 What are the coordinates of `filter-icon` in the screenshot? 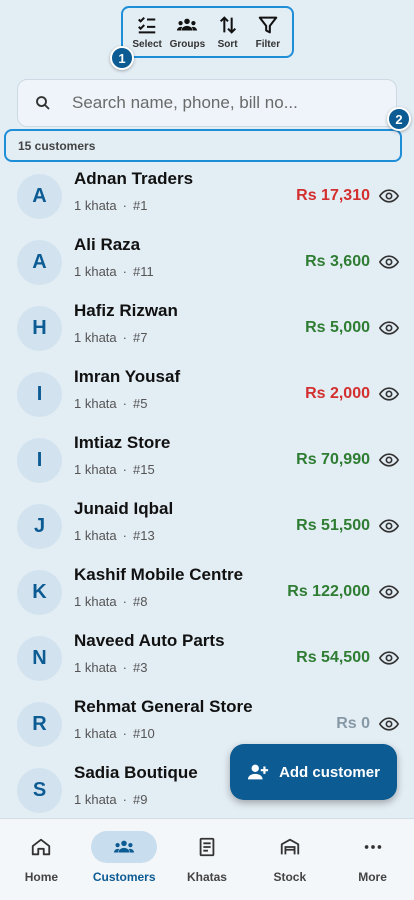 It's located at (268, 25).